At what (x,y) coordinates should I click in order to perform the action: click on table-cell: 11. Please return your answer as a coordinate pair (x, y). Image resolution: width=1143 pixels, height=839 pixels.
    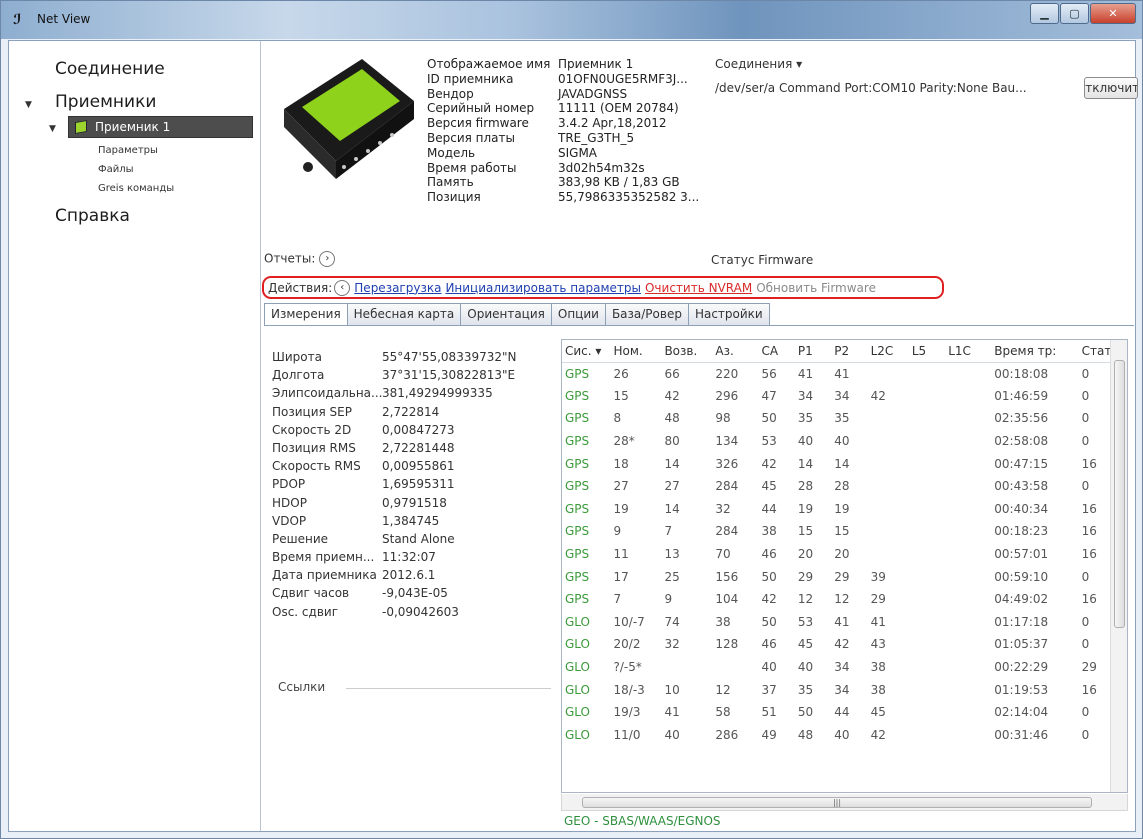
    Looking at the image, I should click on (621, 554).